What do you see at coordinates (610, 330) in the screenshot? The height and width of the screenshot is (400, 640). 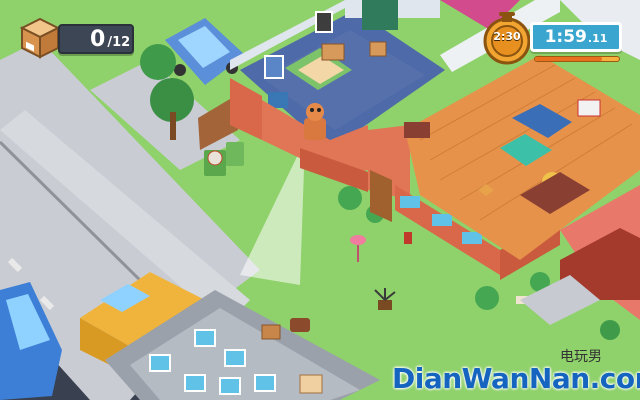 I see `plant` at bounding box center [610, 330].